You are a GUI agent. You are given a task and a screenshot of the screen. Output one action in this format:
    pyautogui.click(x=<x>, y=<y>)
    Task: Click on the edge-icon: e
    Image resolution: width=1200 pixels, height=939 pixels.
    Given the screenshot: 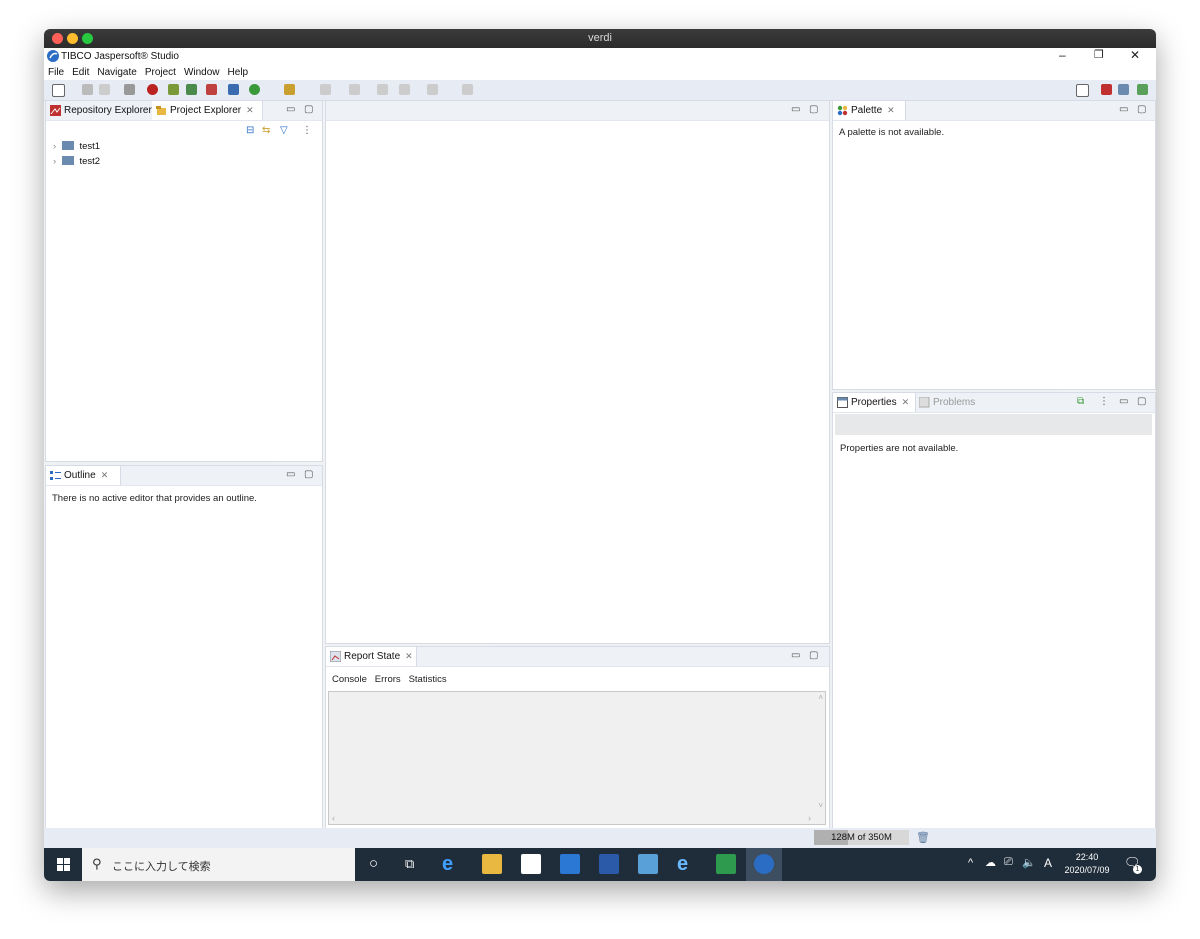 What is the action you would take?
    pyautogui.click(x=452, y=864)
    